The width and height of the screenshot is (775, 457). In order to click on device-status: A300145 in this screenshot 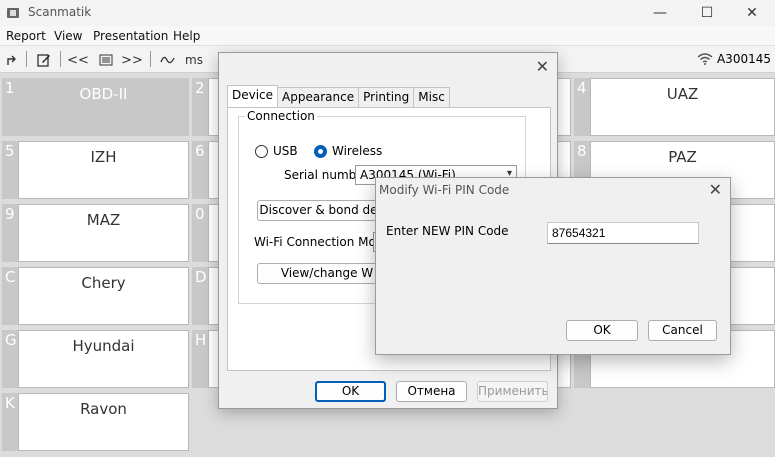, I will do `click(734, 59)`.